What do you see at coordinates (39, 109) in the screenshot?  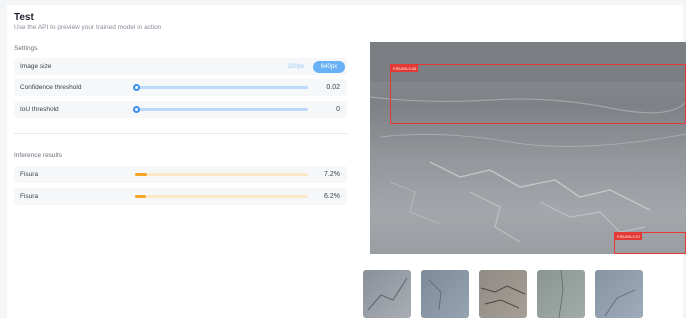 I see `iou-label: IoU threshold` at bounding box center [39, 109].